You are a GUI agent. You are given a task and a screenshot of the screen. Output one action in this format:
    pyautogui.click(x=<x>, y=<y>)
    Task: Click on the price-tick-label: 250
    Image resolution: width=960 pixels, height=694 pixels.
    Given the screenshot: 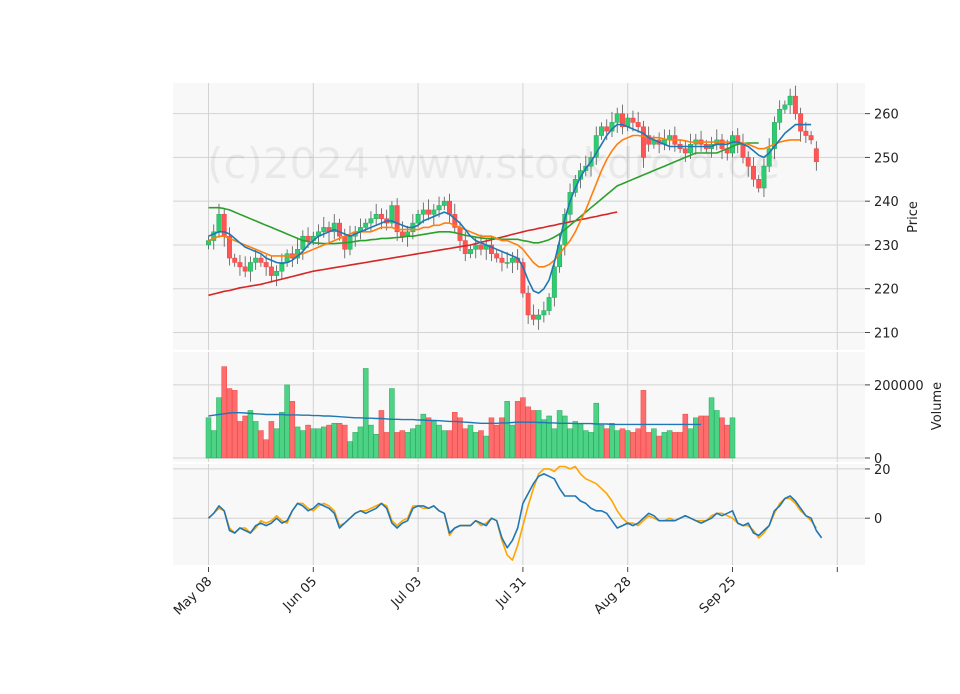 What is the action you would take?
    pyautogui.click(x=886, y=158)
    